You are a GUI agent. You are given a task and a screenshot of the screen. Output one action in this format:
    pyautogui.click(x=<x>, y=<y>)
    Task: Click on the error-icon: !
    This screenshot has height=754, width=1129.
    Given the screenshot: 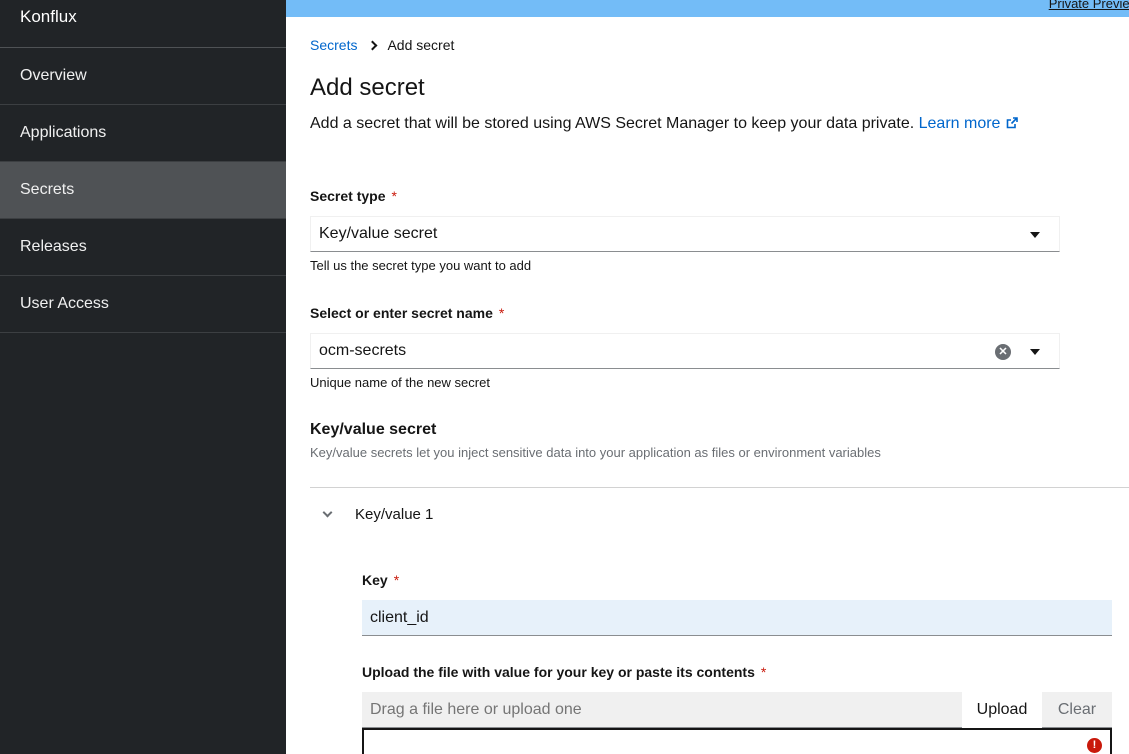 What is the action you would take?
    pyautogui.click(x=1094, y=745)
    